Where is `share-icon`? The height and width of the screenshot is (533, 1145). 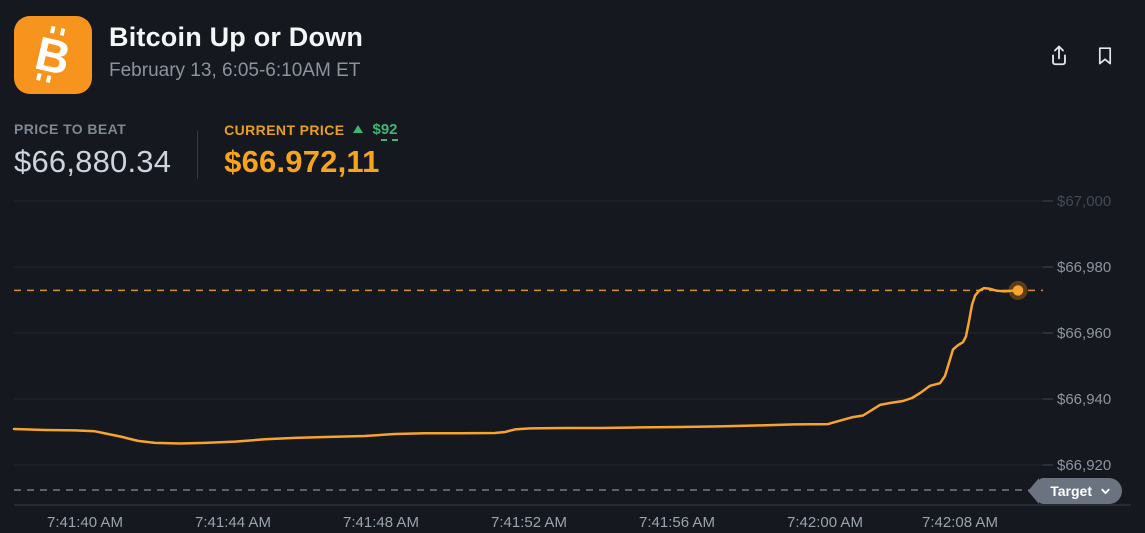
share-icon is located at coordinates (1059, 55).